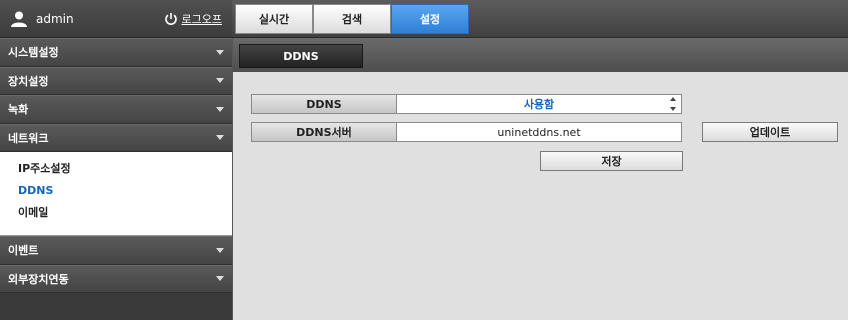  I want to click on ddns-server-field: uninetddns.net, so click(539, 132).